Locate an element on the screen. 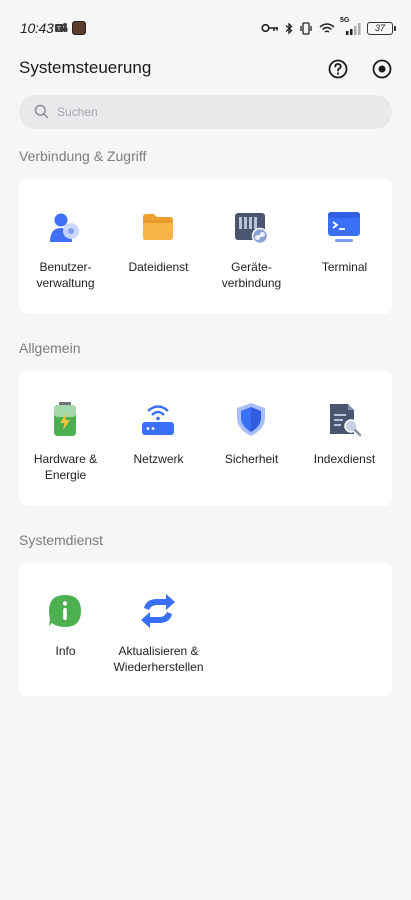  help-button is located at coordinates (338, 69).